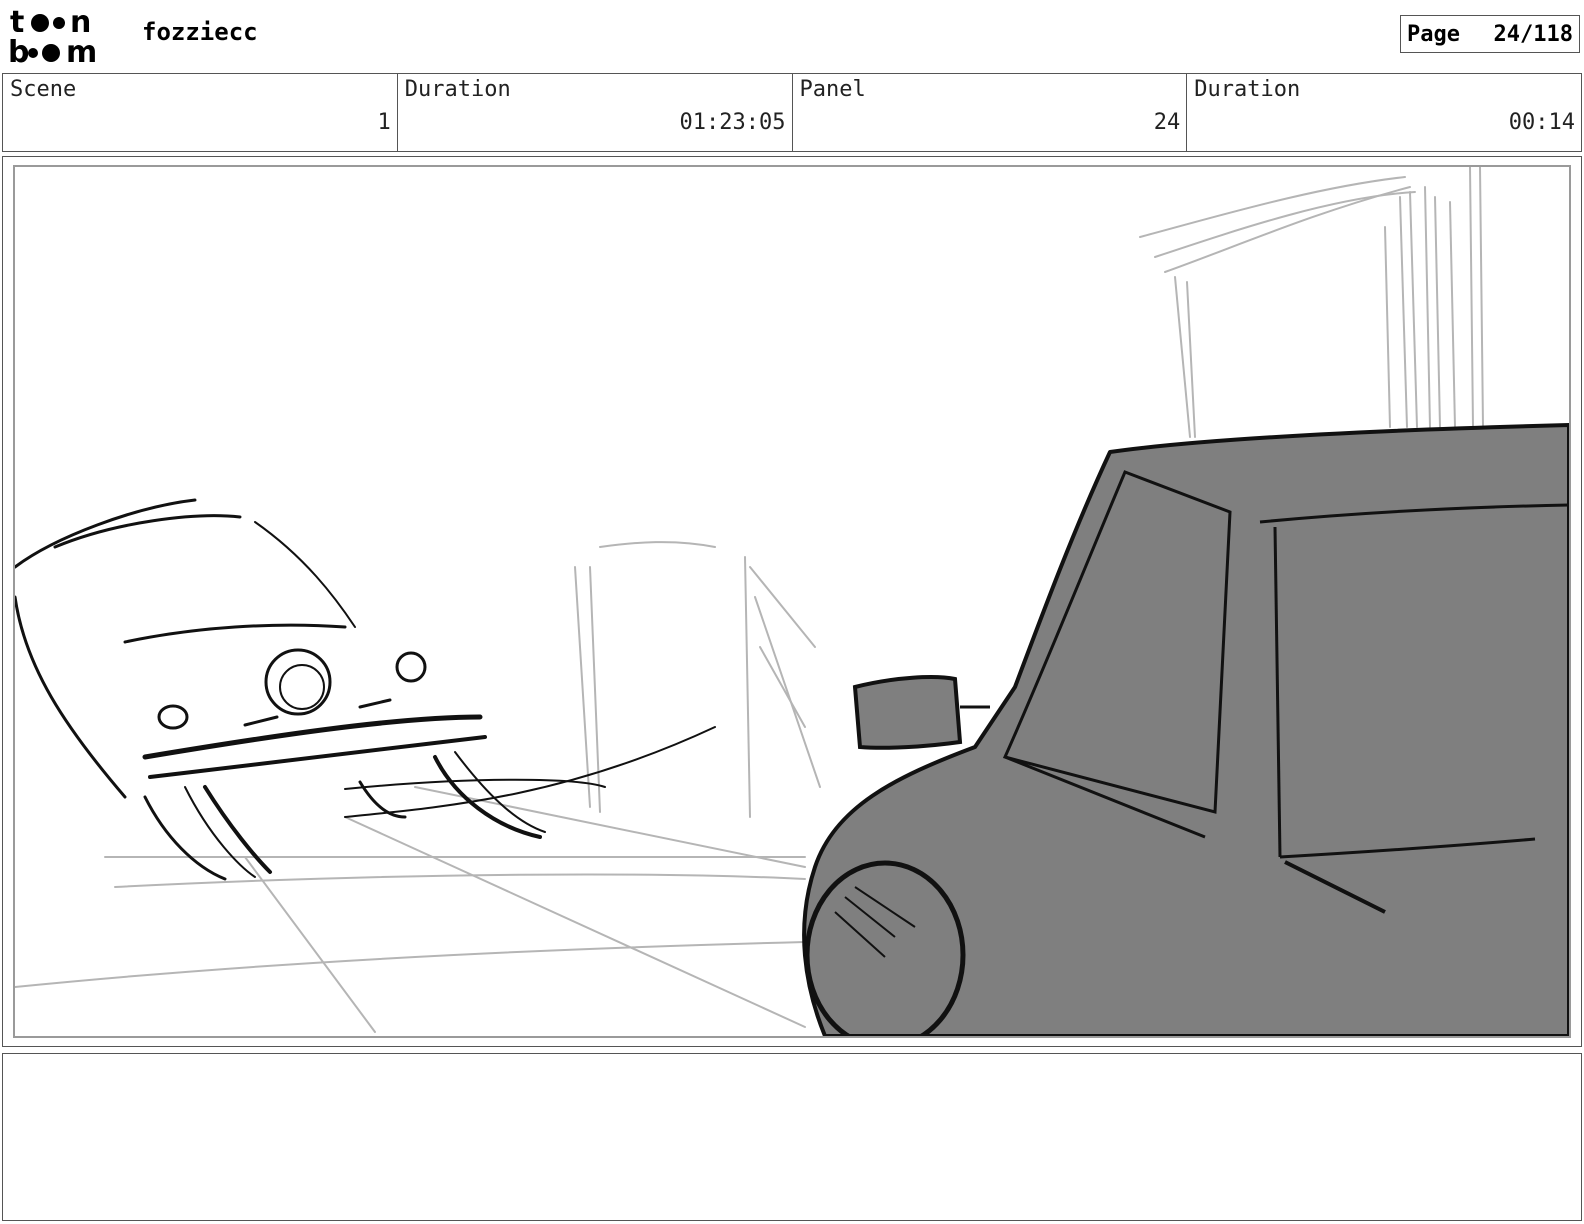  What do you see at coordinates (1247, 89) in the screenshot?
I see `panel-duration-label: Duration` at bounding box center [1247, 89].